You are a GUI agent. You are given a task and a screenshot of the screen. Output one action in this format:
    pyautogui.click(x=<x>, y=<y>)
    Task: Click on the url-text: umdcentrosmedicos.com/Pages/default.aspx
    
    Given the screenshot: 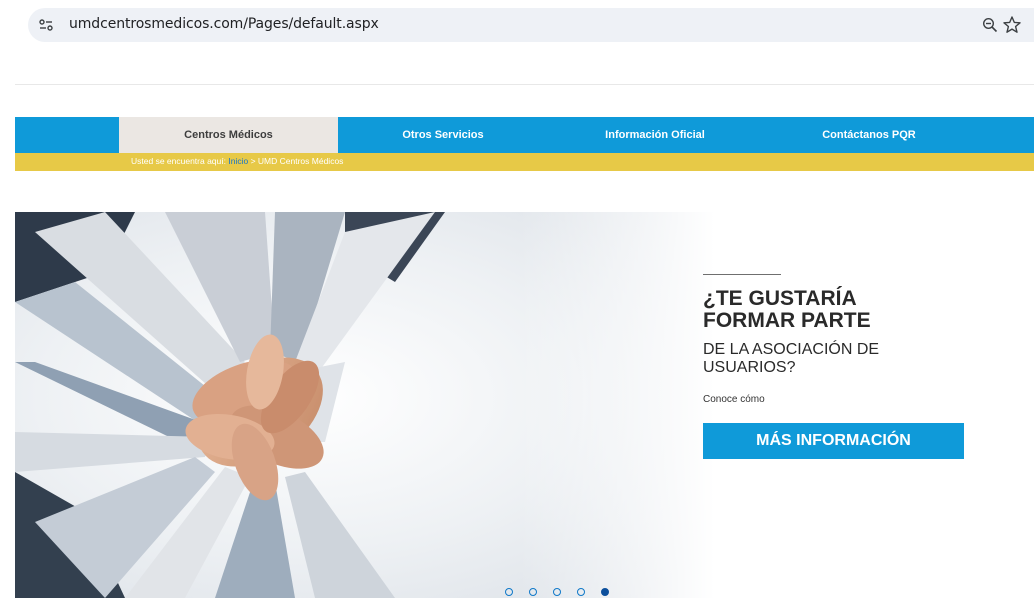 What is the action you would take?
    pyautogui.click(x=224, y=24)
    